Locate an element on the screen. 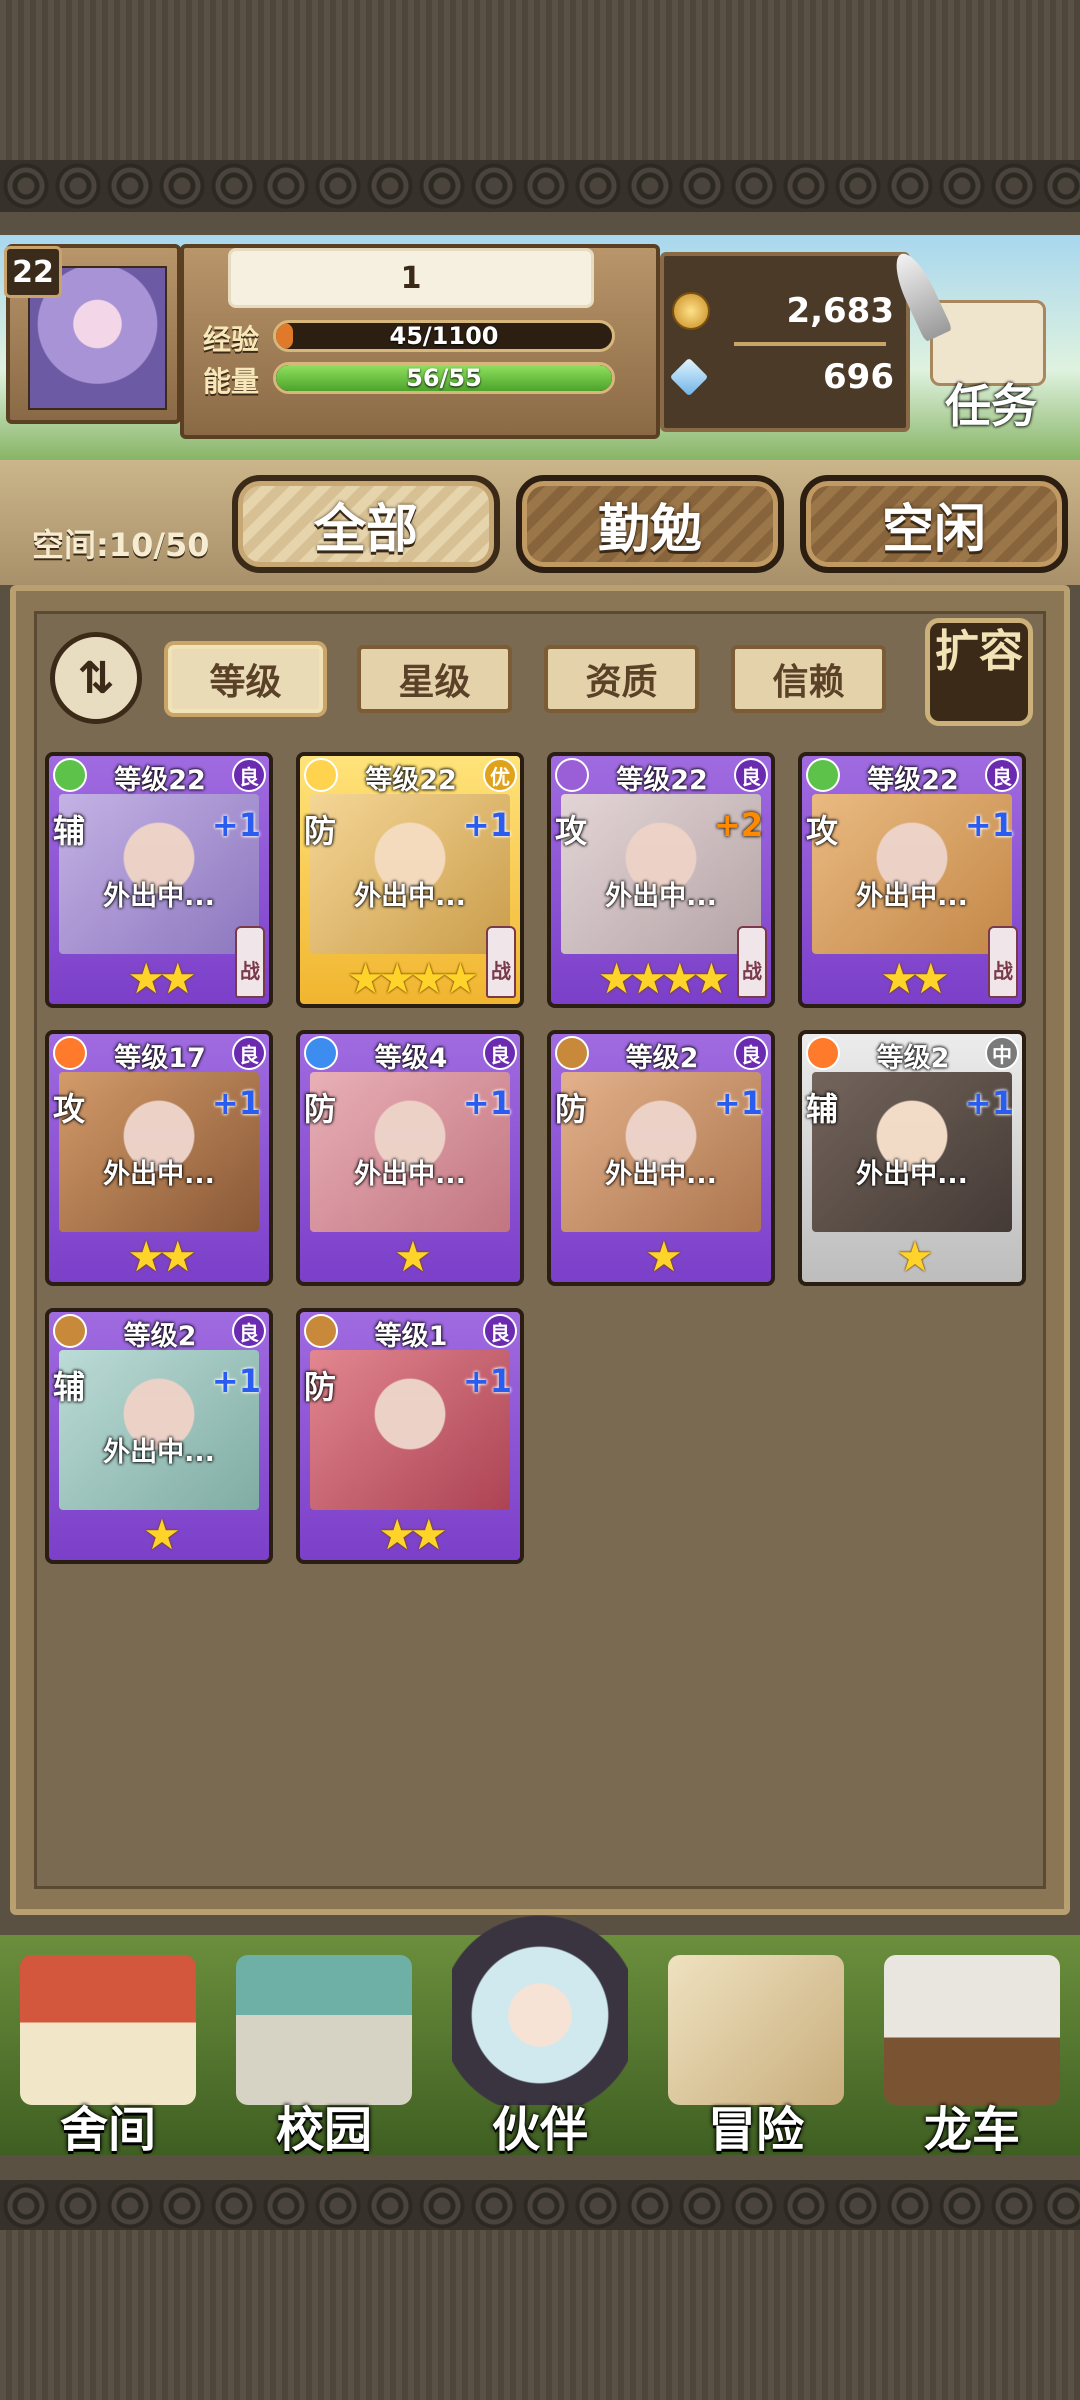 Image resolution: width=1080 pixels, height=2400 pixels. partner-card: 等级22 优防 +1 外出中... 战 ★ ★ ★ ★ is located at coordinates (410, 880).